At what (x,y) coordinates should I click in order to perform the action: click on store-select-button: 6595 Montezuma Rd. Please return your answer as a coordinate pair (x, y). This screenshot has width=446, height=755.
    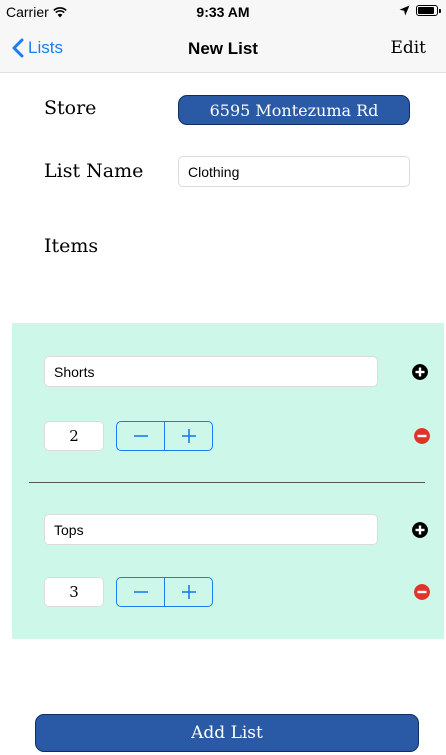
    Looking at the image, I should click on (294, 110).